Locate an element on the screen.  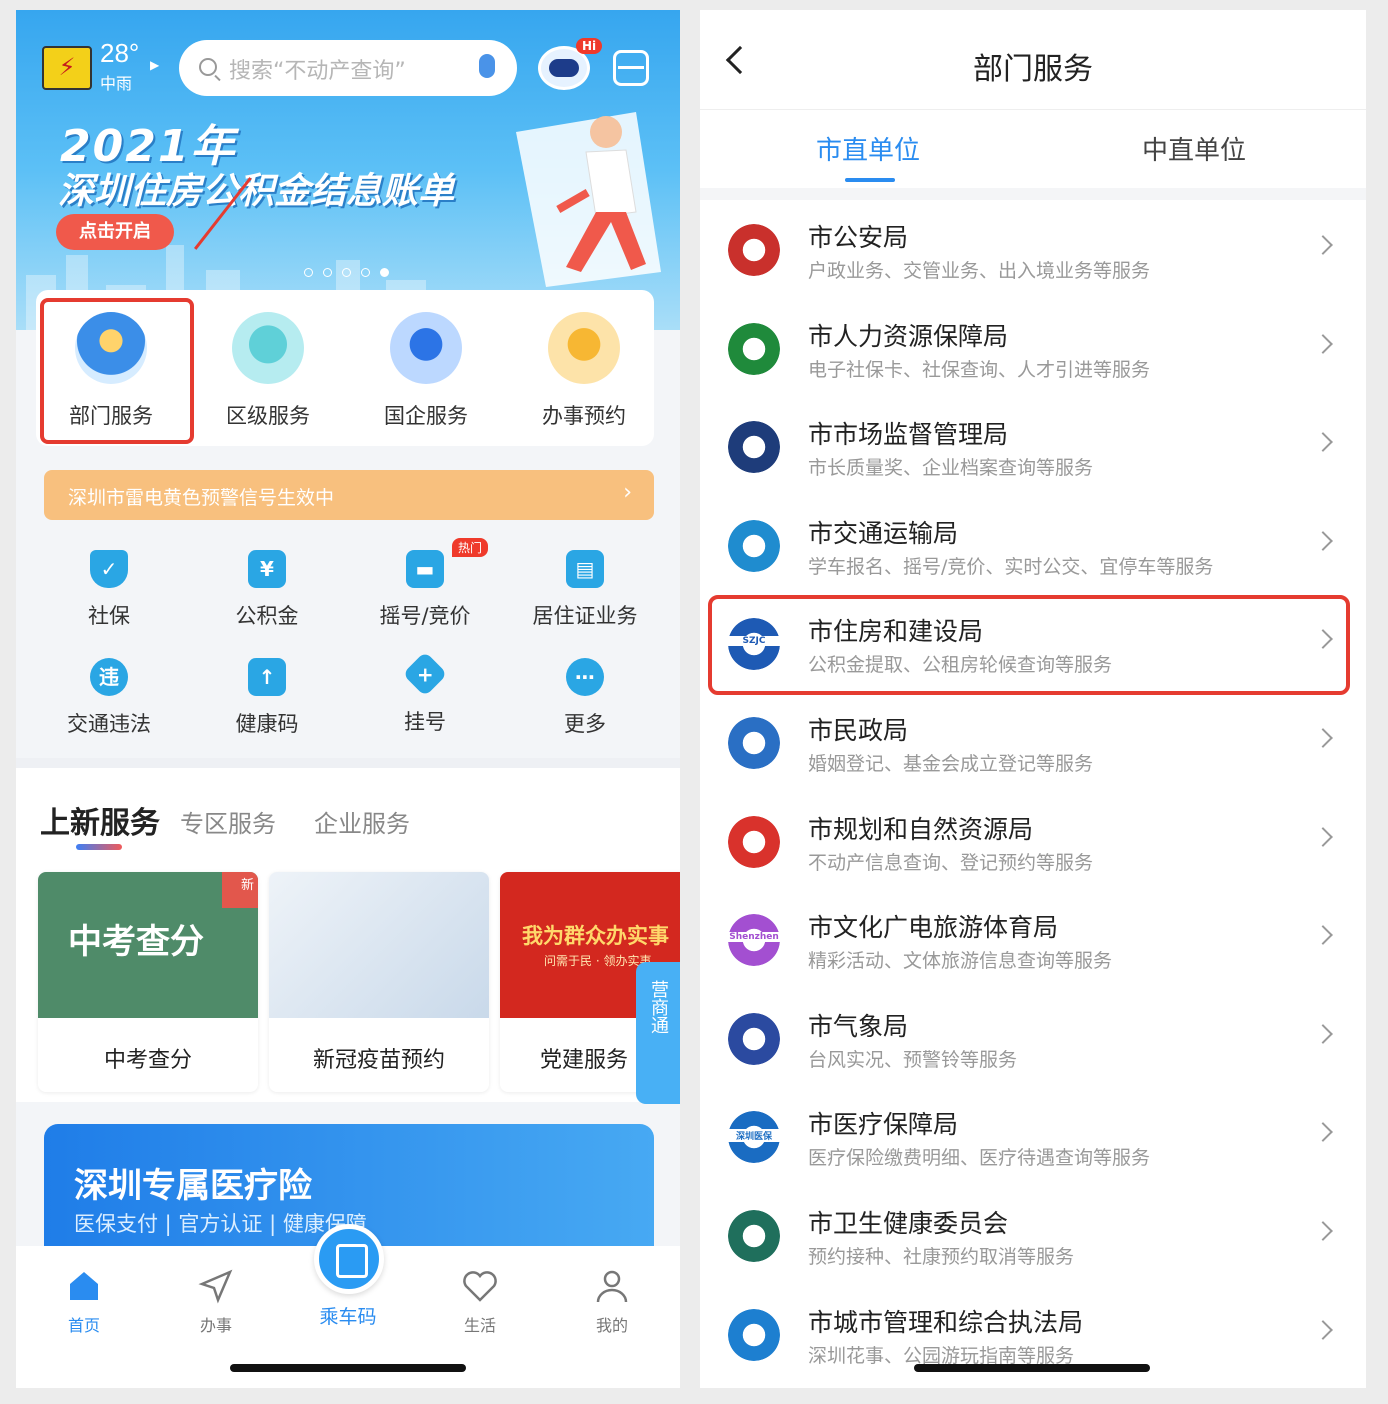
grid-item-more: ⋯ 更多 is located at coordinates (585, 698).